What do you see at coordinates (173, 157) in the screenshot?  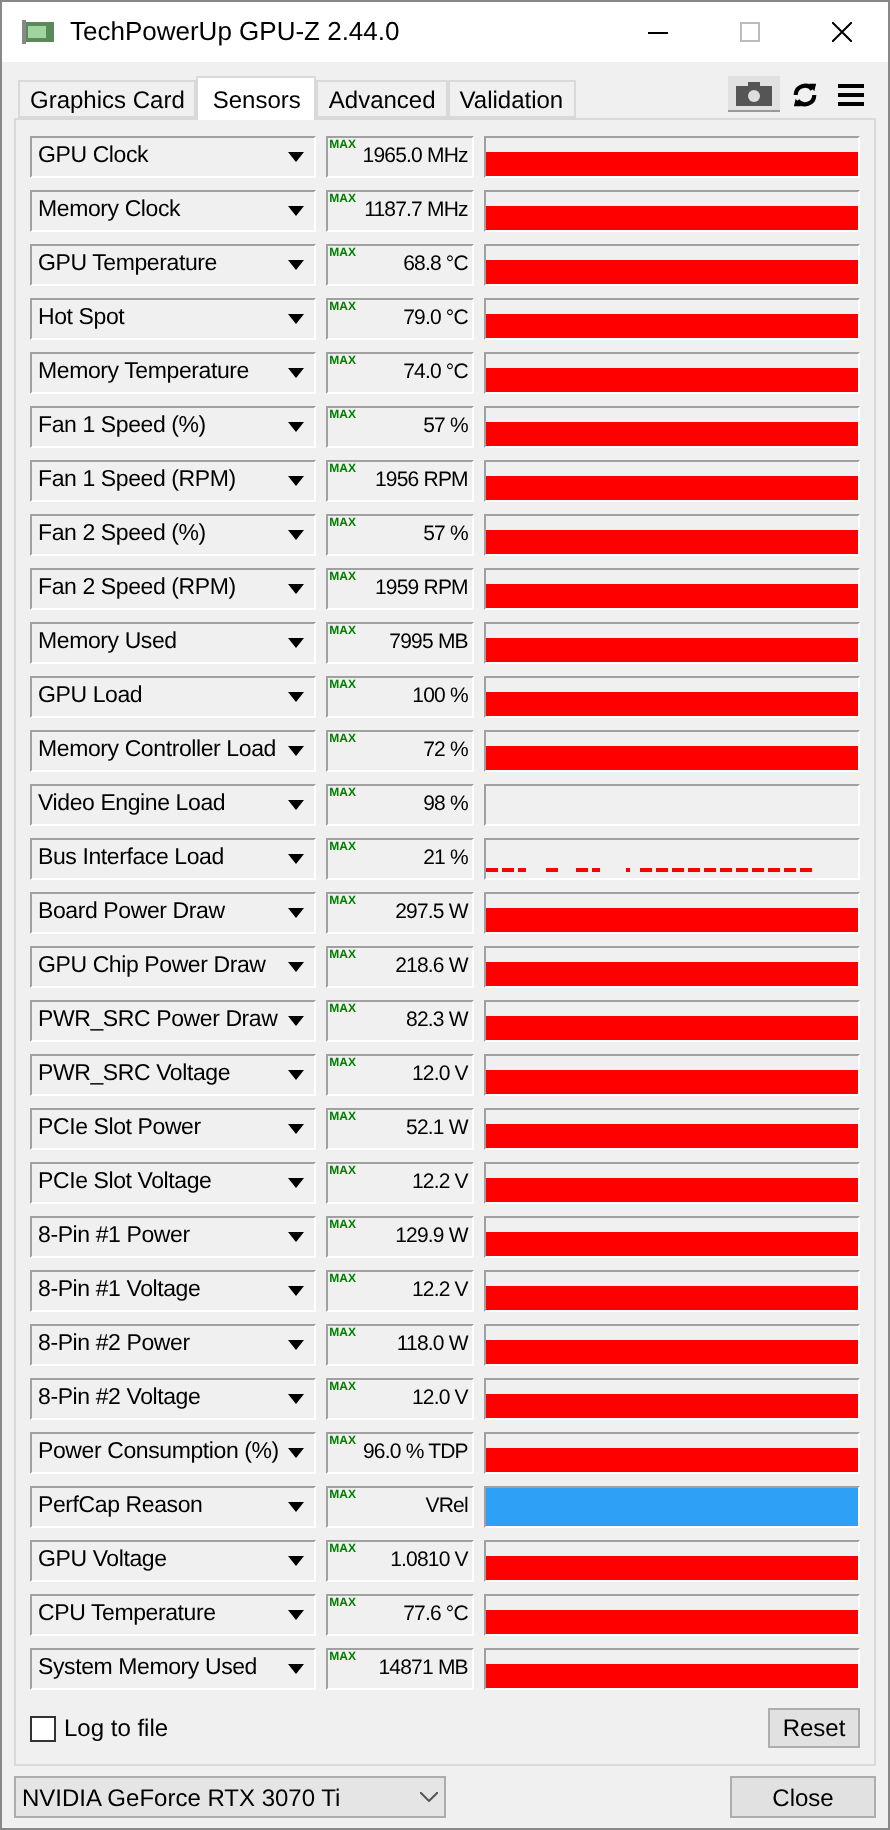 I see `sensor-dropdown: GPU Clock` at bounding box center [173, 157].